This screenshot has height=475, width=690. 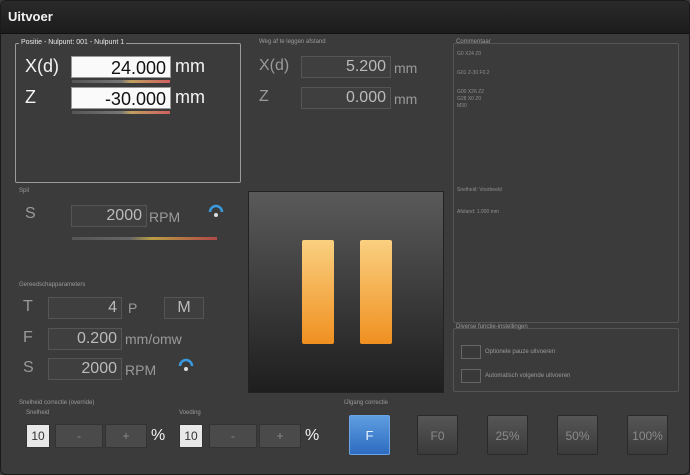 I want to click on comment-line-1: G0 X24 Z0, so click(x=469, y=54).